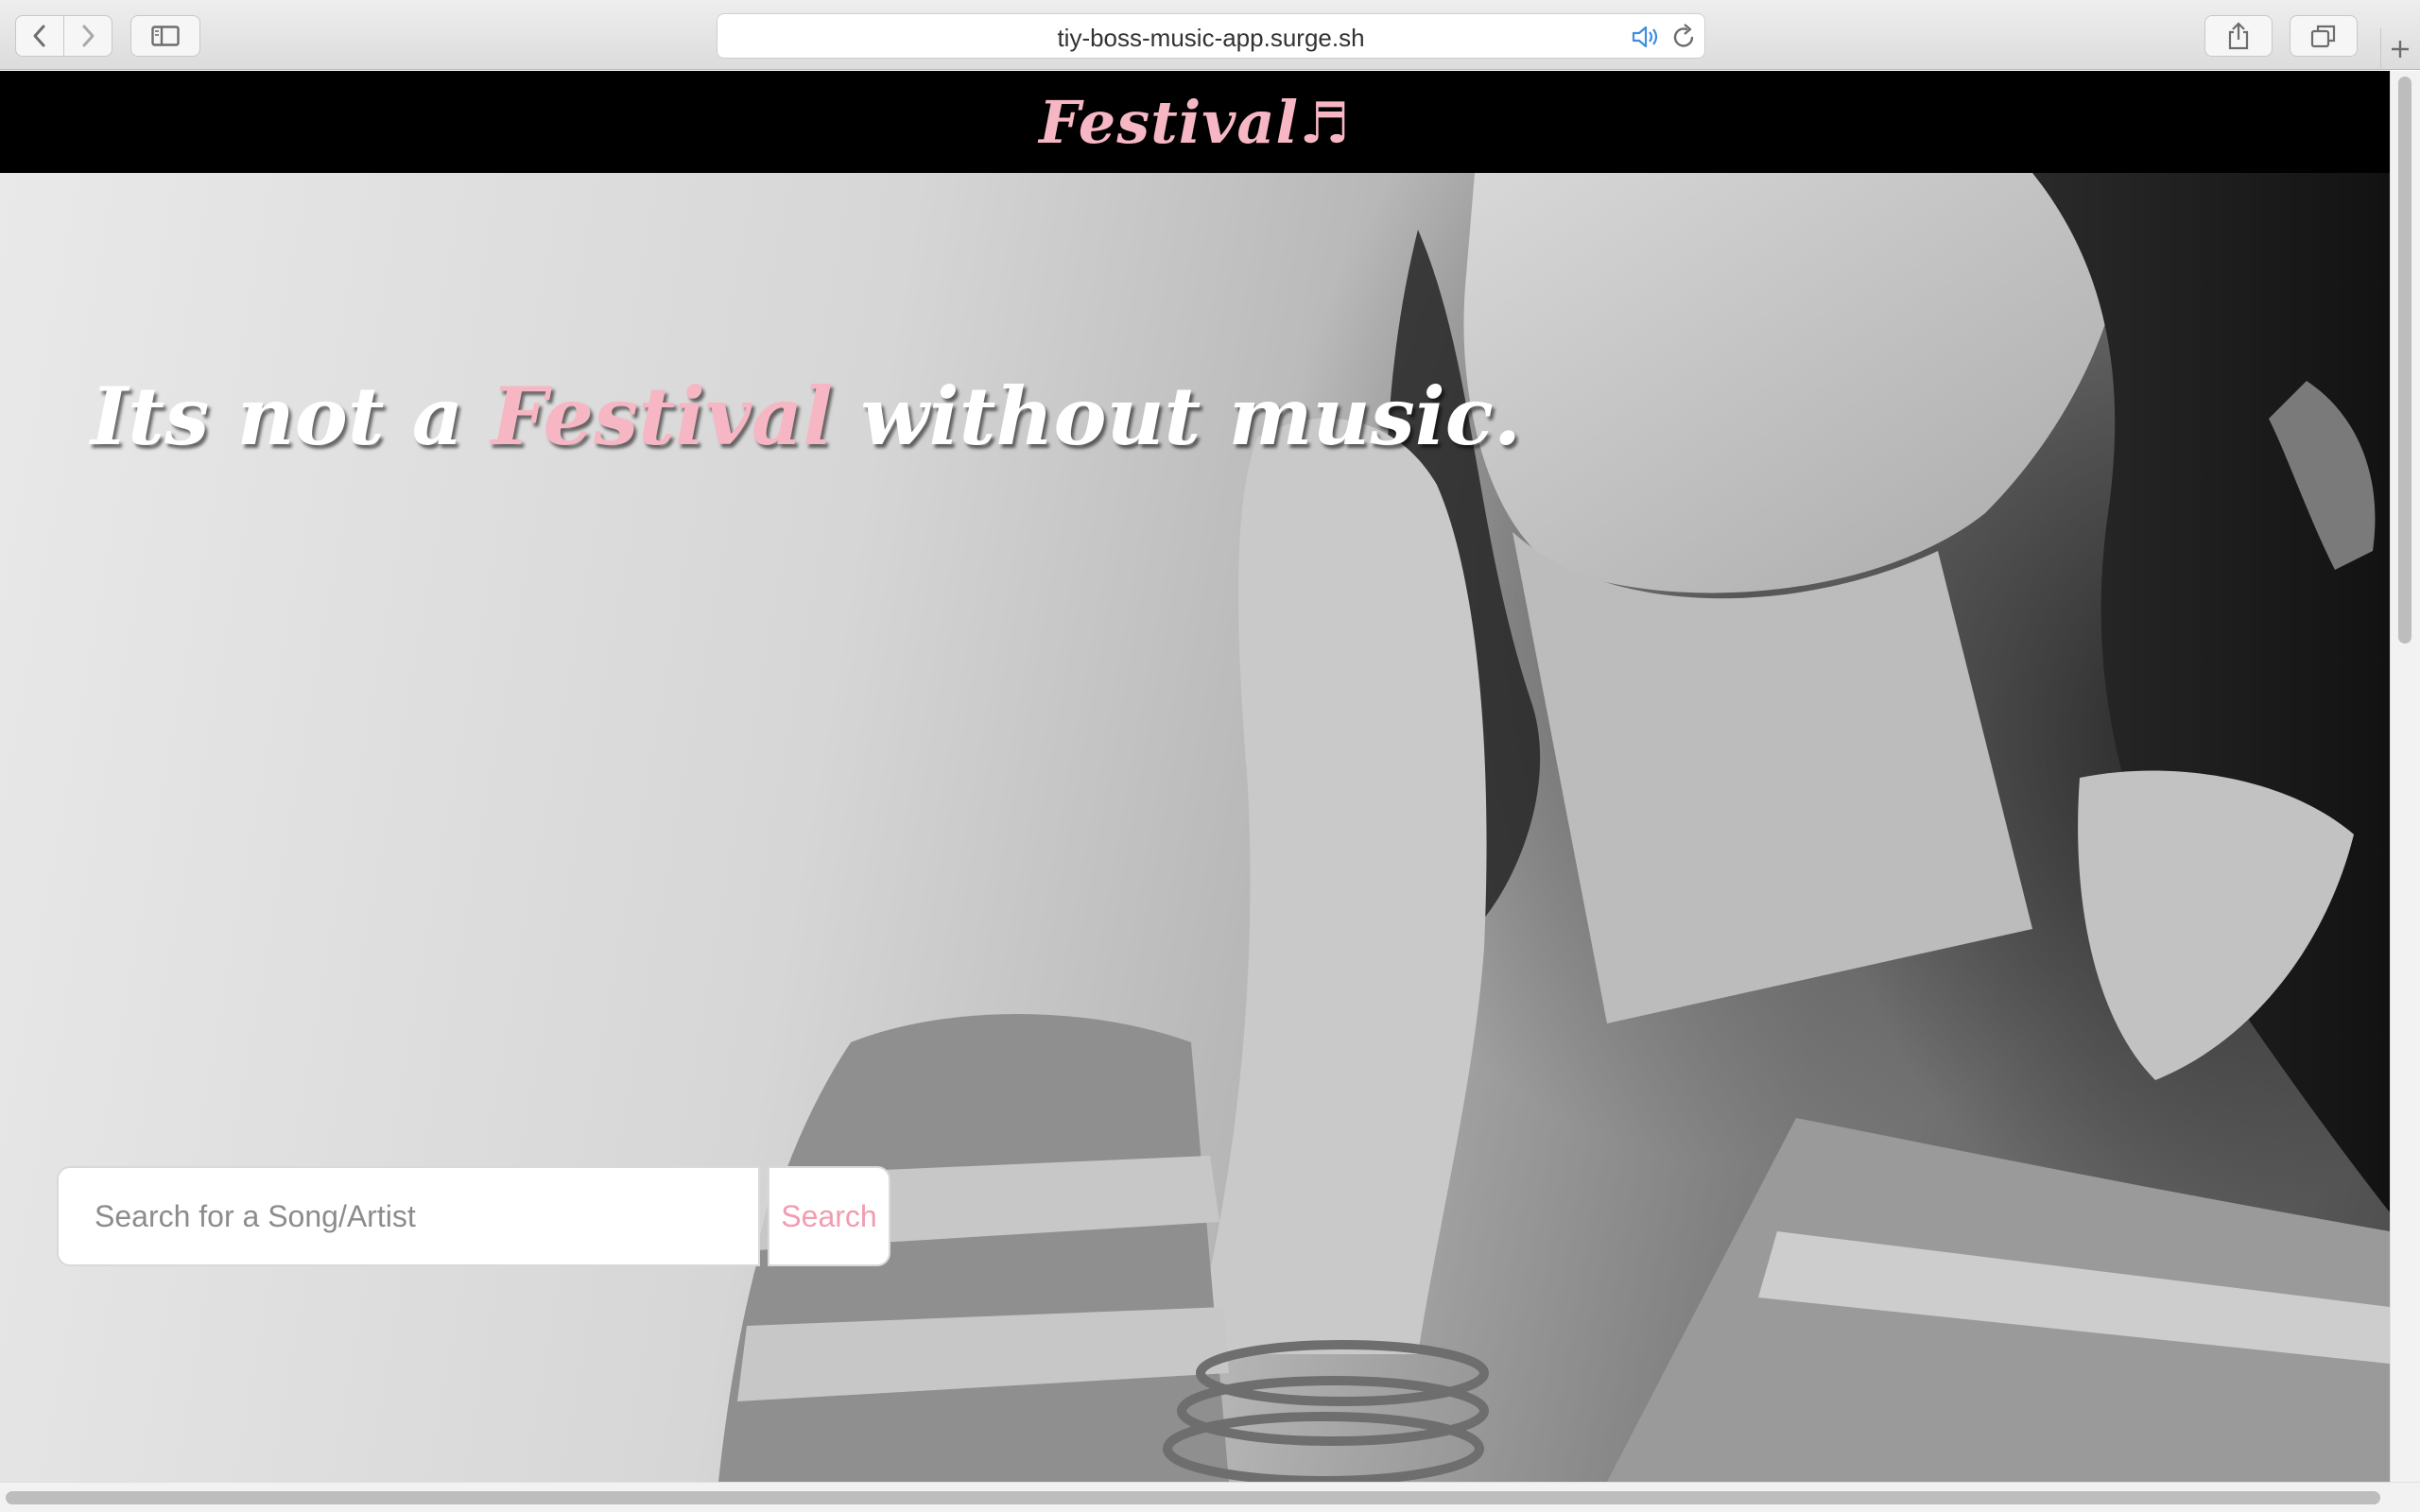 The image size is (2420, 1512). I want to click on tagline-accent: Festival, so click(662, 416).